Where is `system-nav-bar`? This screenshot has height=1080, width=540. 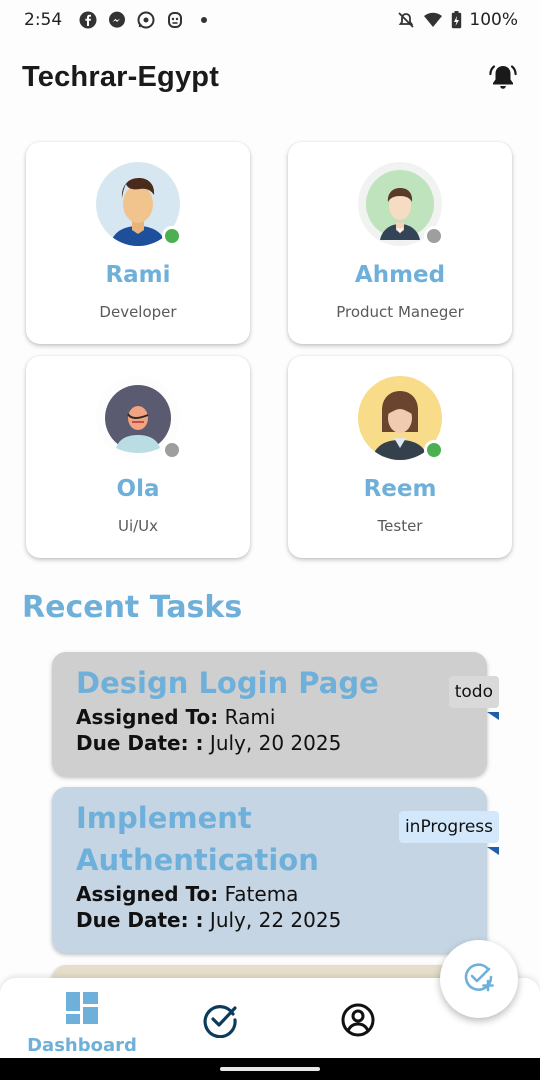
system-nav-bar is located at coordinates (270, 1069).